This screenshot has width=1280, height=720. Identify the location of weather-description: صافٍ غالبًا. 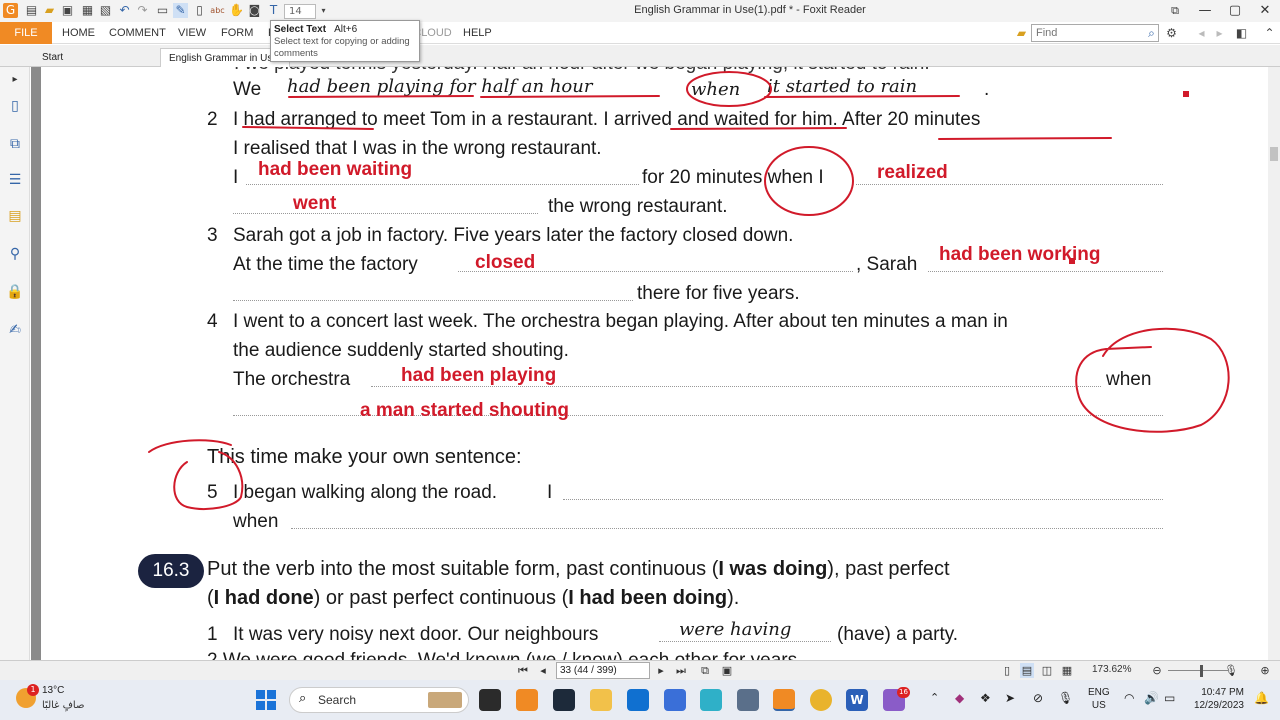
(63, 705).